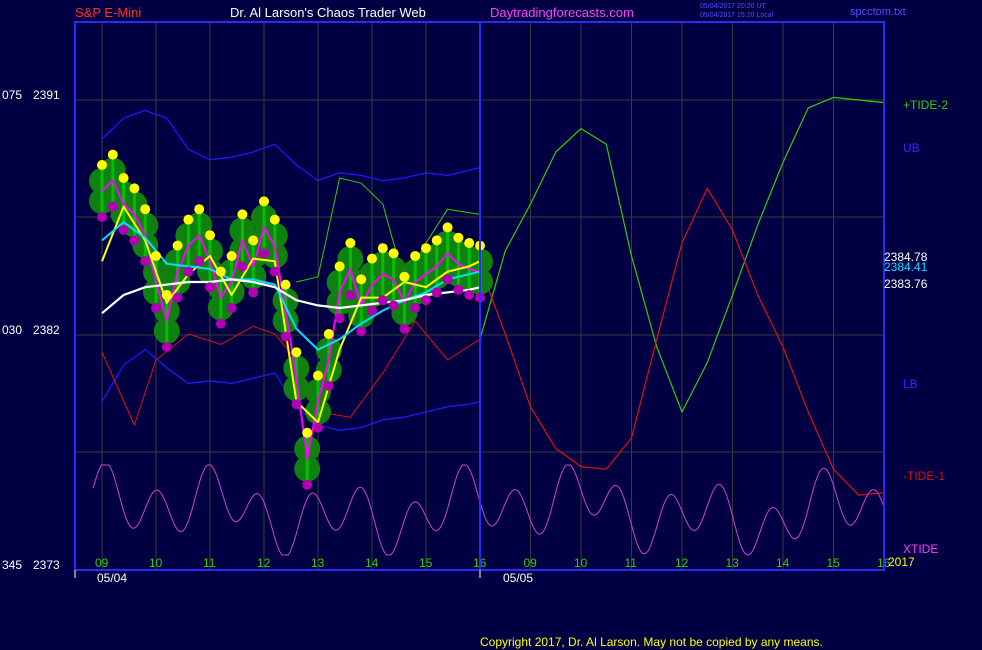  What do you see at coordinates (911, 148) in the screenshot?
I see `label-upper-band: UB` at bounding box center [911, 148].